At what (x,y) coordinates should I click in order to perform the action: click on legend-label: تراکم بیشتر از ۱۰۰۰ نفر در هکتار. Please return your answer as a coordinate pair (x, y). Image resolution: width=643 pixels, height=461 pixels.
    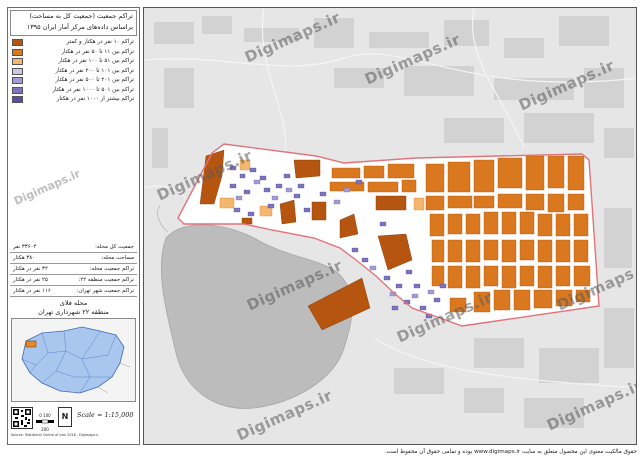
    Looking at the image, I should click on (95, 99).